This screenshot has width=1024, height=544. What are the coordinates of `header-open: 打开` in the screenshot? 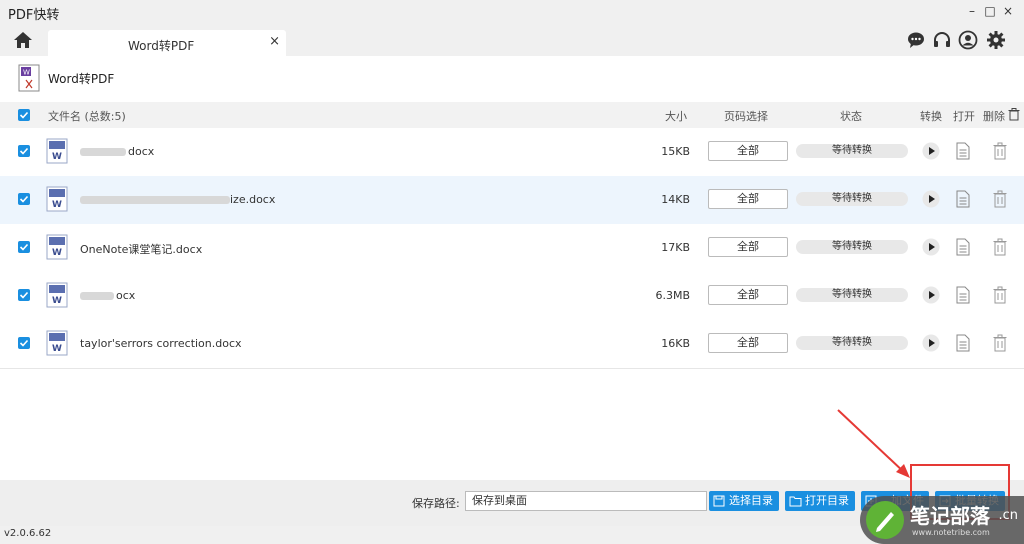 It's located at (964, 116).